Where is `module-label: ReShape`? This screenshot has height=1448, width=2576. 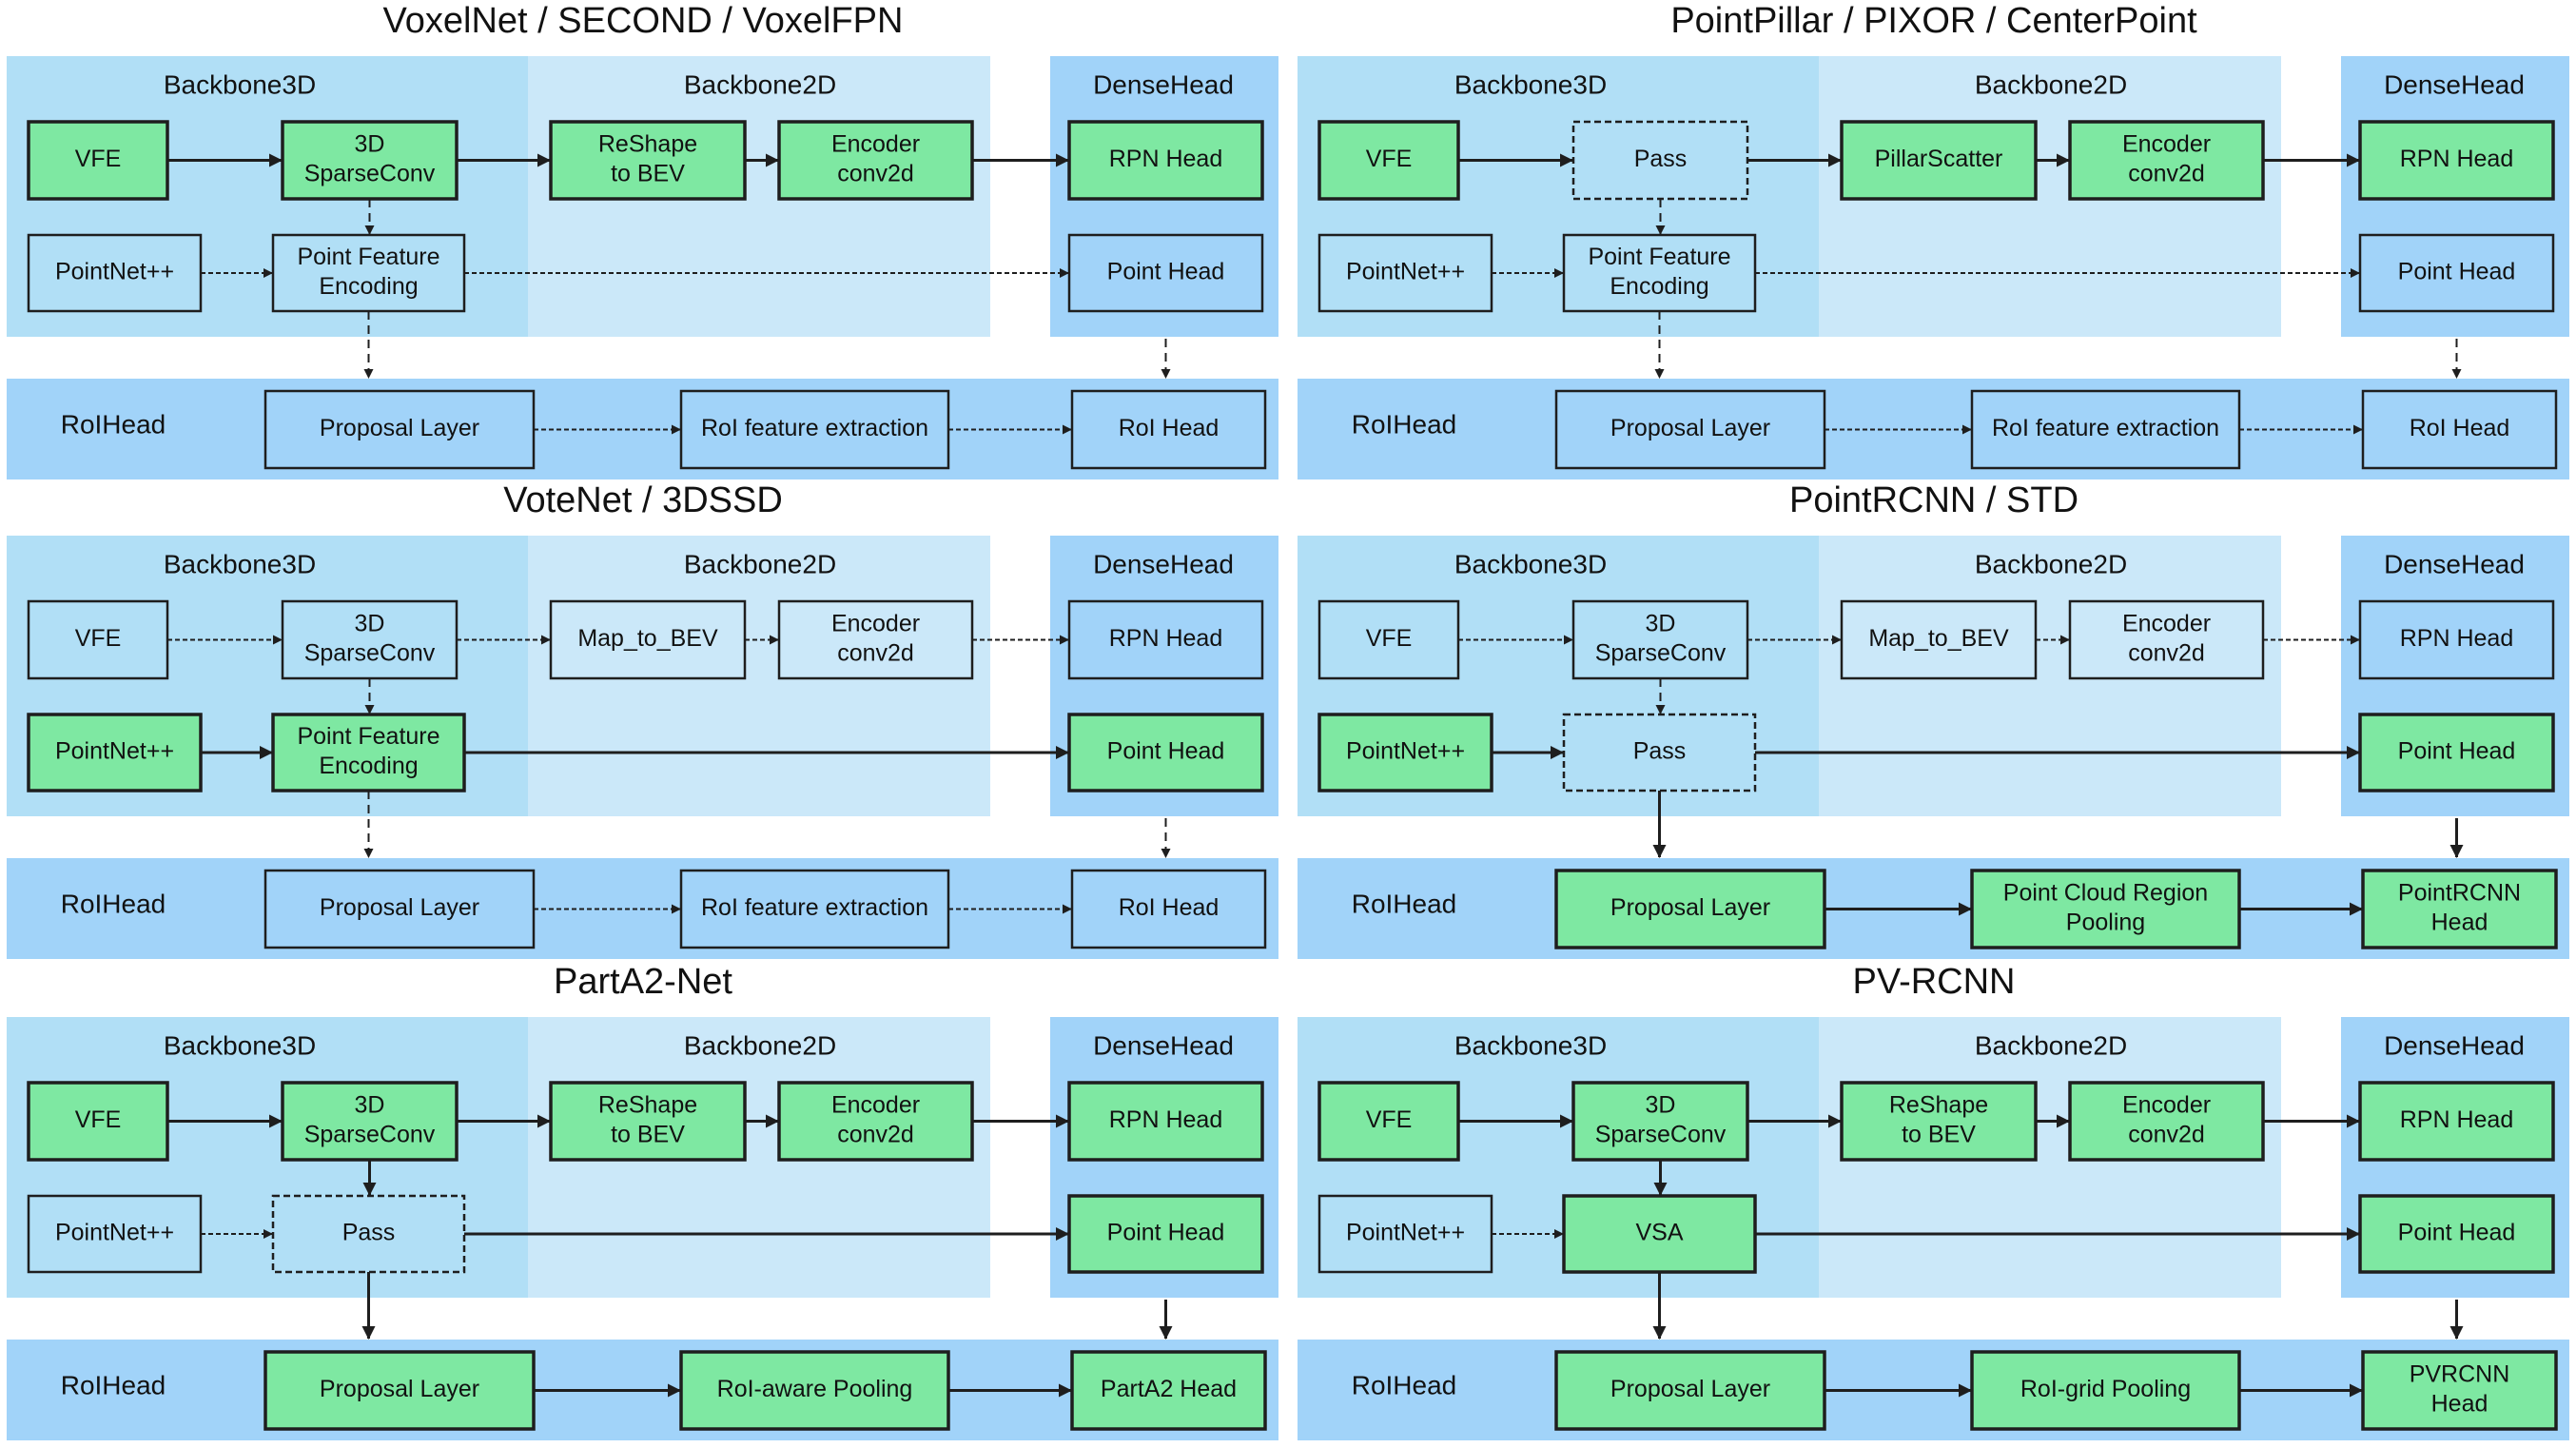 module-label: ReShape is located at coordinates (1939, 1105).